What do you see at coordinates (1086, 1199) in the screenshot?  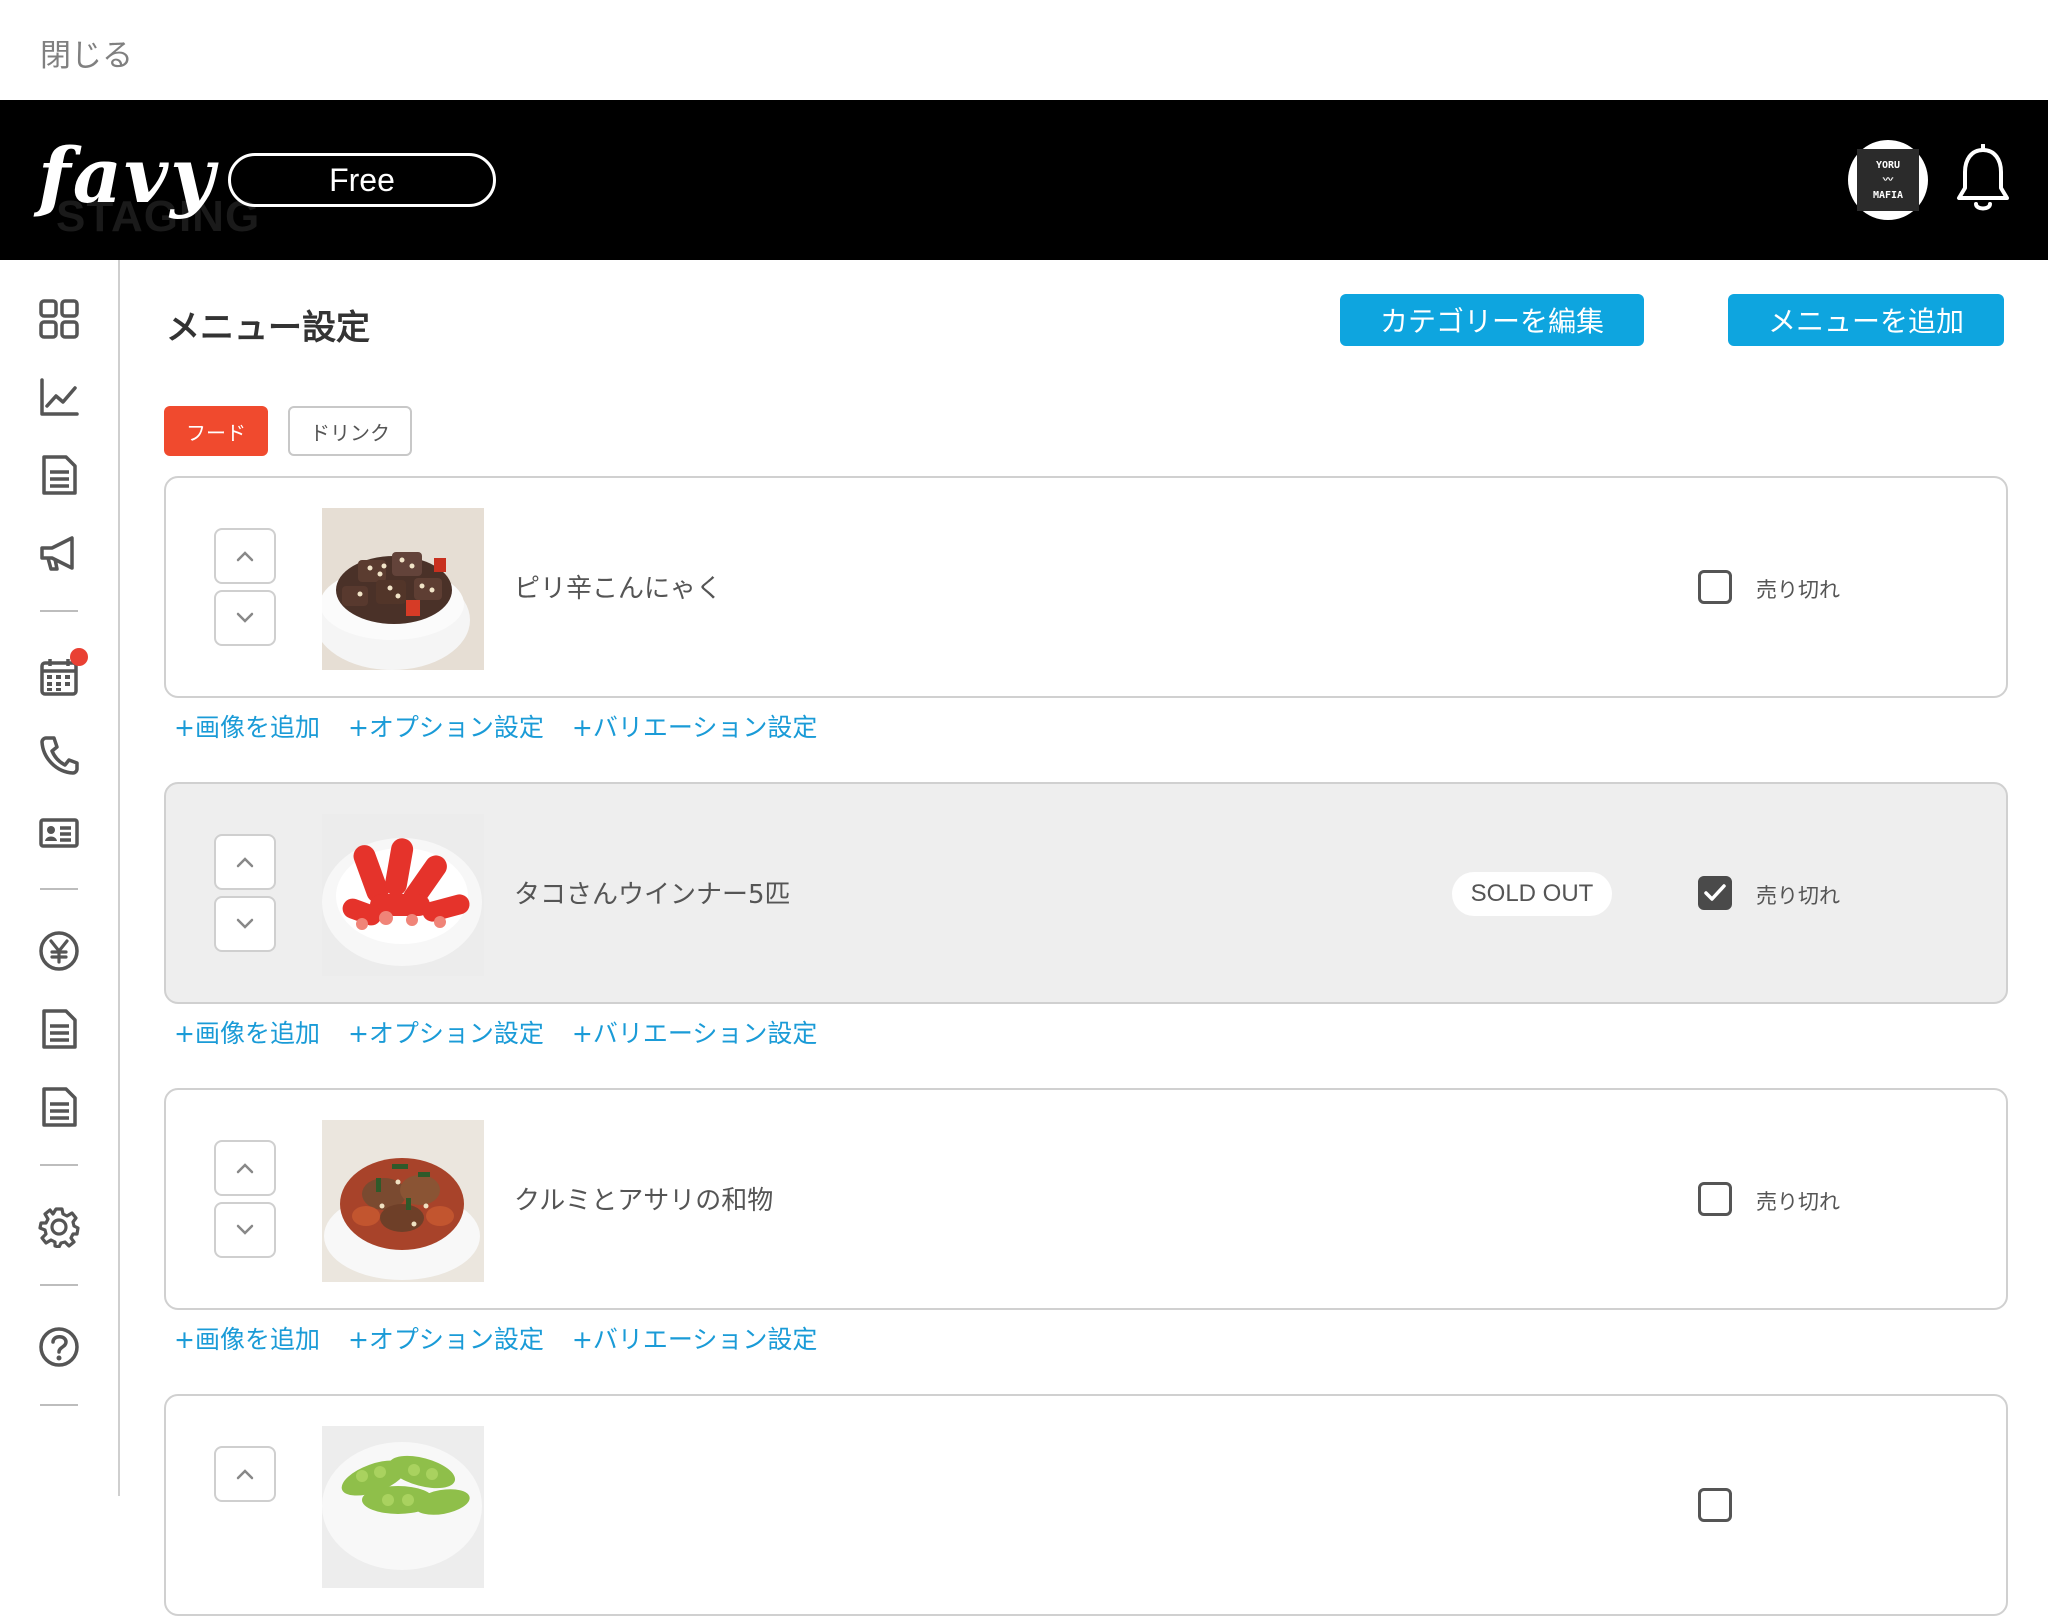 I see `menu-item-card: クルミとアサリの和物 売り切れ` at bounding box center [1086, 1199].